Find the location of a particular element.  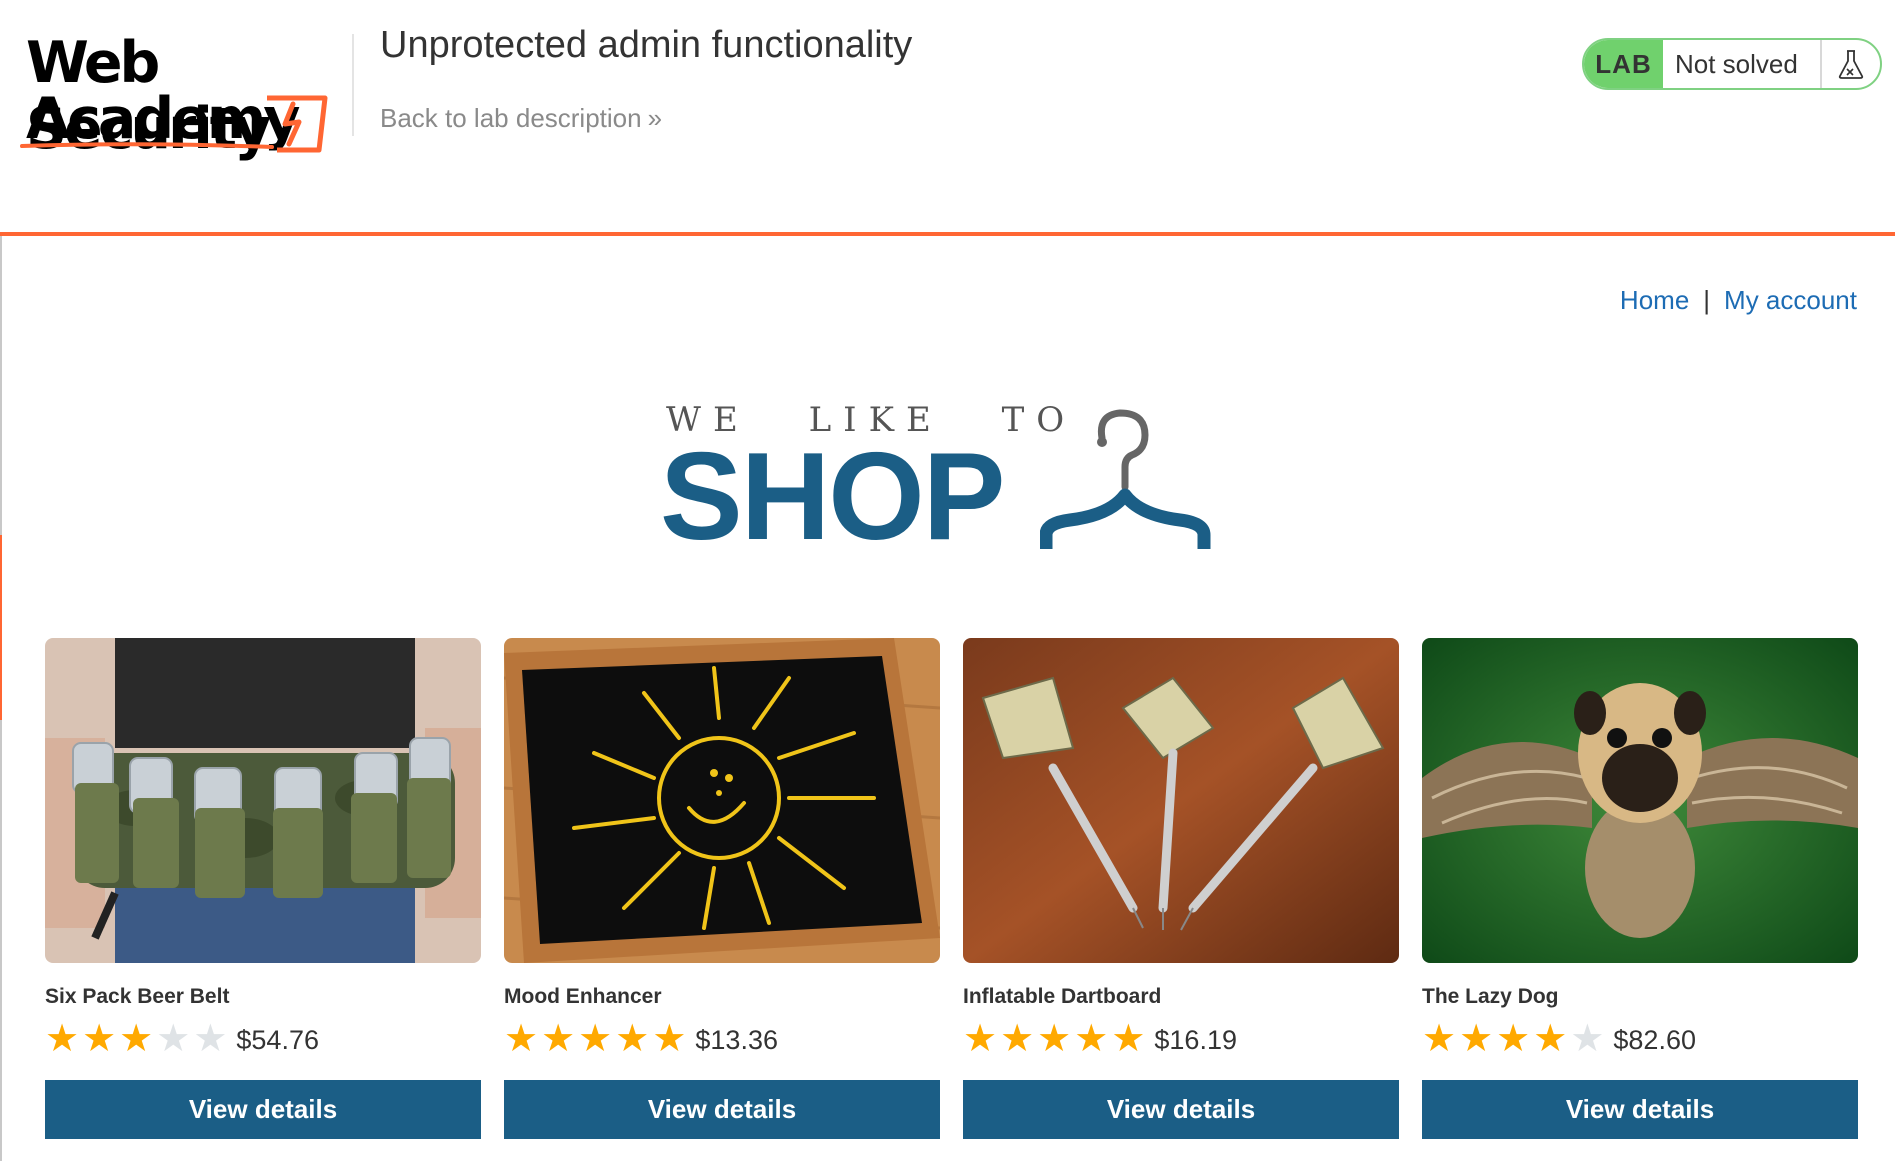

top-nav: Home | My account is located at coordinates (1738, 300).